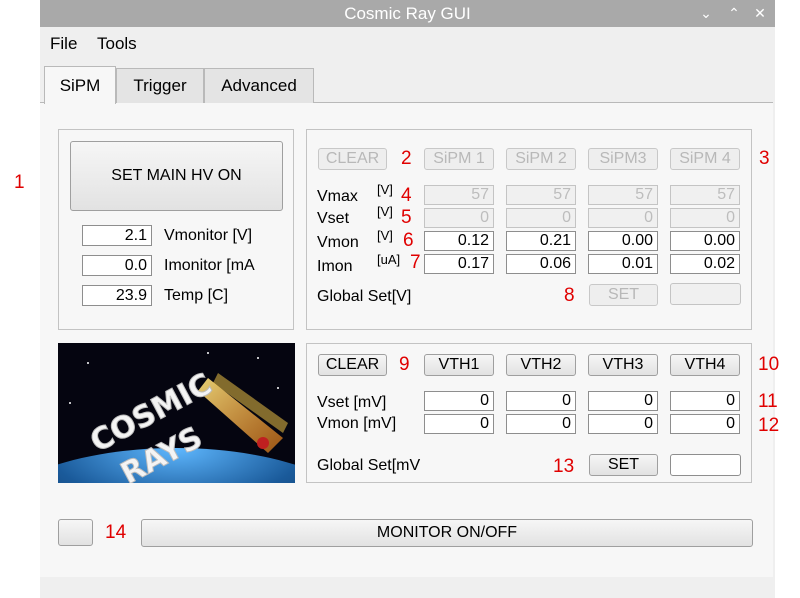 Image resolution: width=800 pixels, height=598 pixels. What do you see at coordinates (734, 13) in the screenshot?
I see `maximize-icon: ⌃` at bounding box center [734, 13].